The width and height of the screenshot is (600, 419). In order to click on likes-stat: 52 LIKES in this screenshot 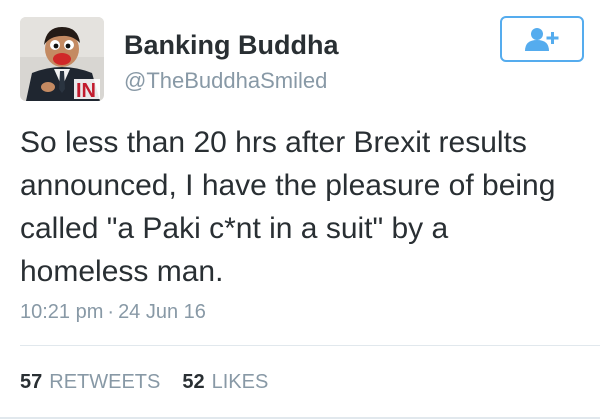, I will do `click(225, 382)`.